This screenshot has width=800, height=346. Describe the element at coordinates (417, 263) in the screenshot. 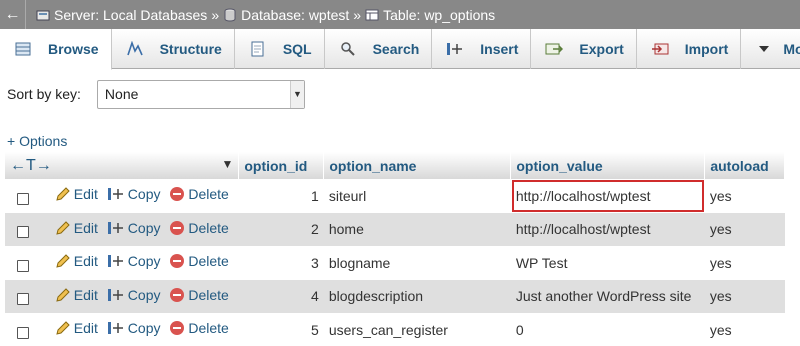

I see `option-name-cell: blogname` at that location.